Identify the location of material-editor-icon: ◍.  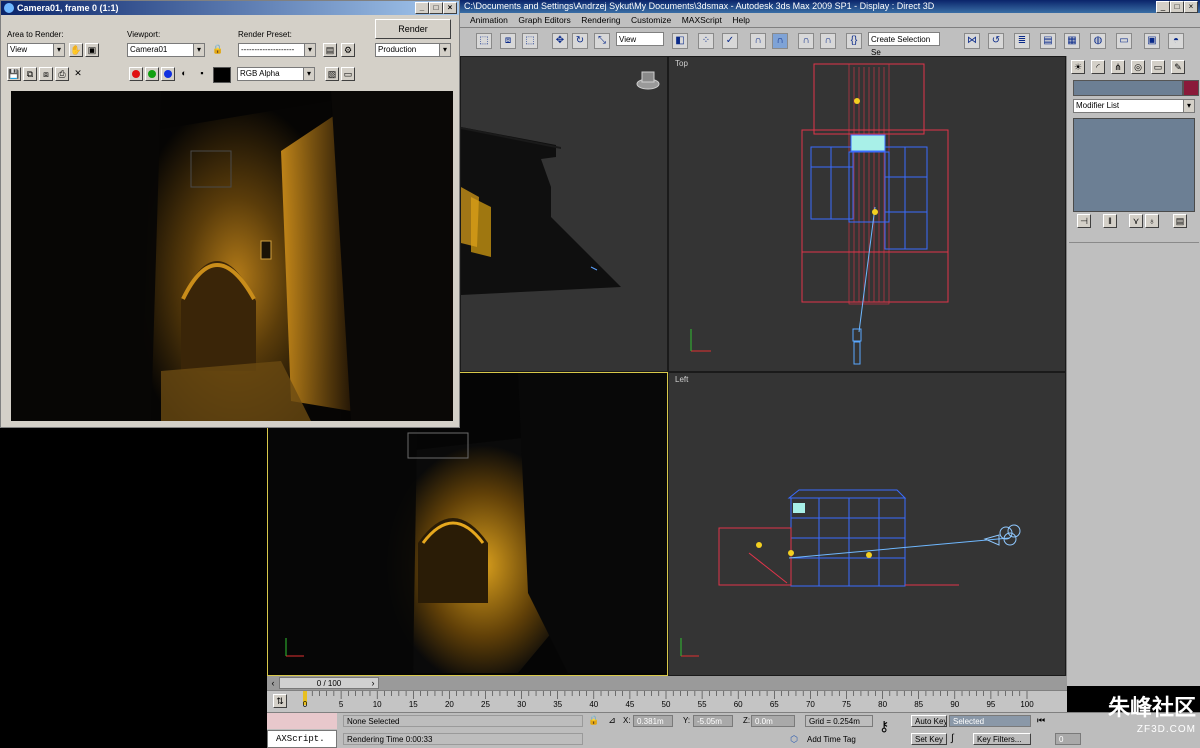
(1098, 41).